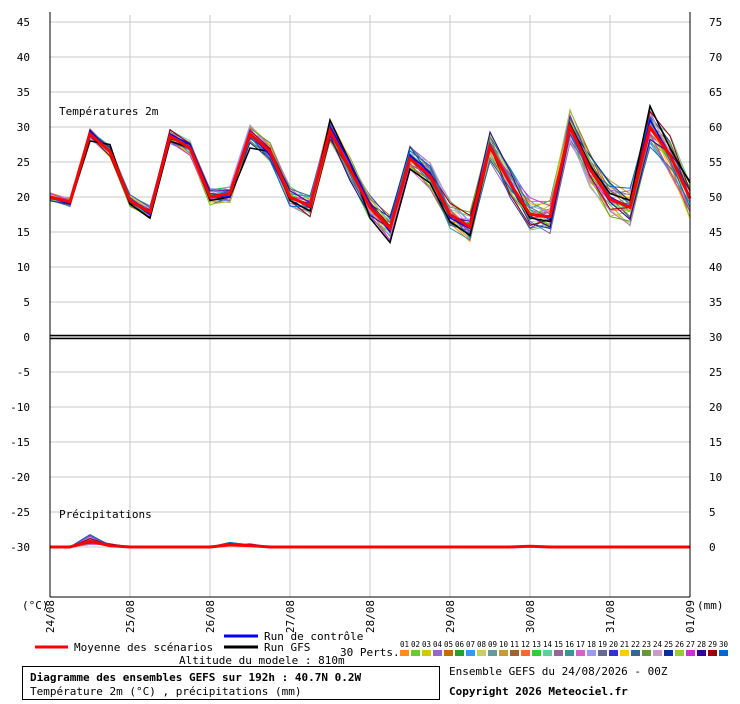  What do you see at coordinates (23, 127) in the screenshot?
I see `y-tick-label-left: 30` at bounding box center [23, 127].